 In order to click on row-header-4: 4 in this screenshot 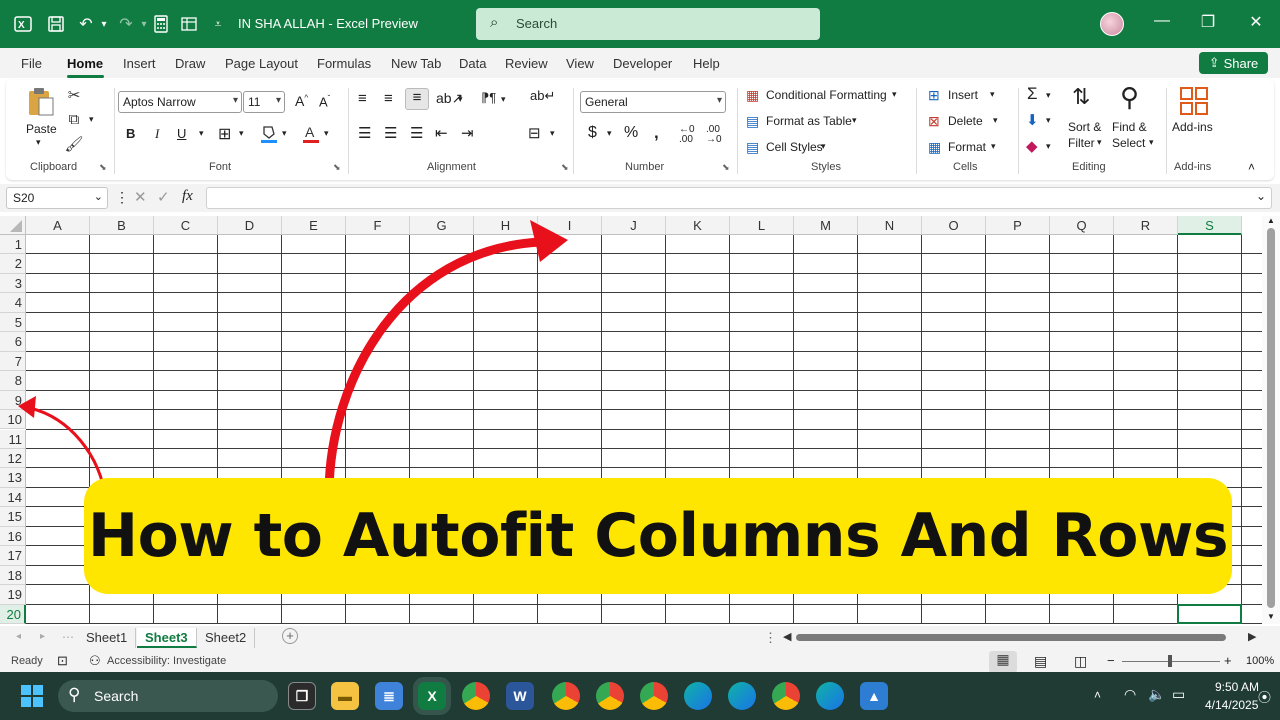, I will do `click(13, 303)`.